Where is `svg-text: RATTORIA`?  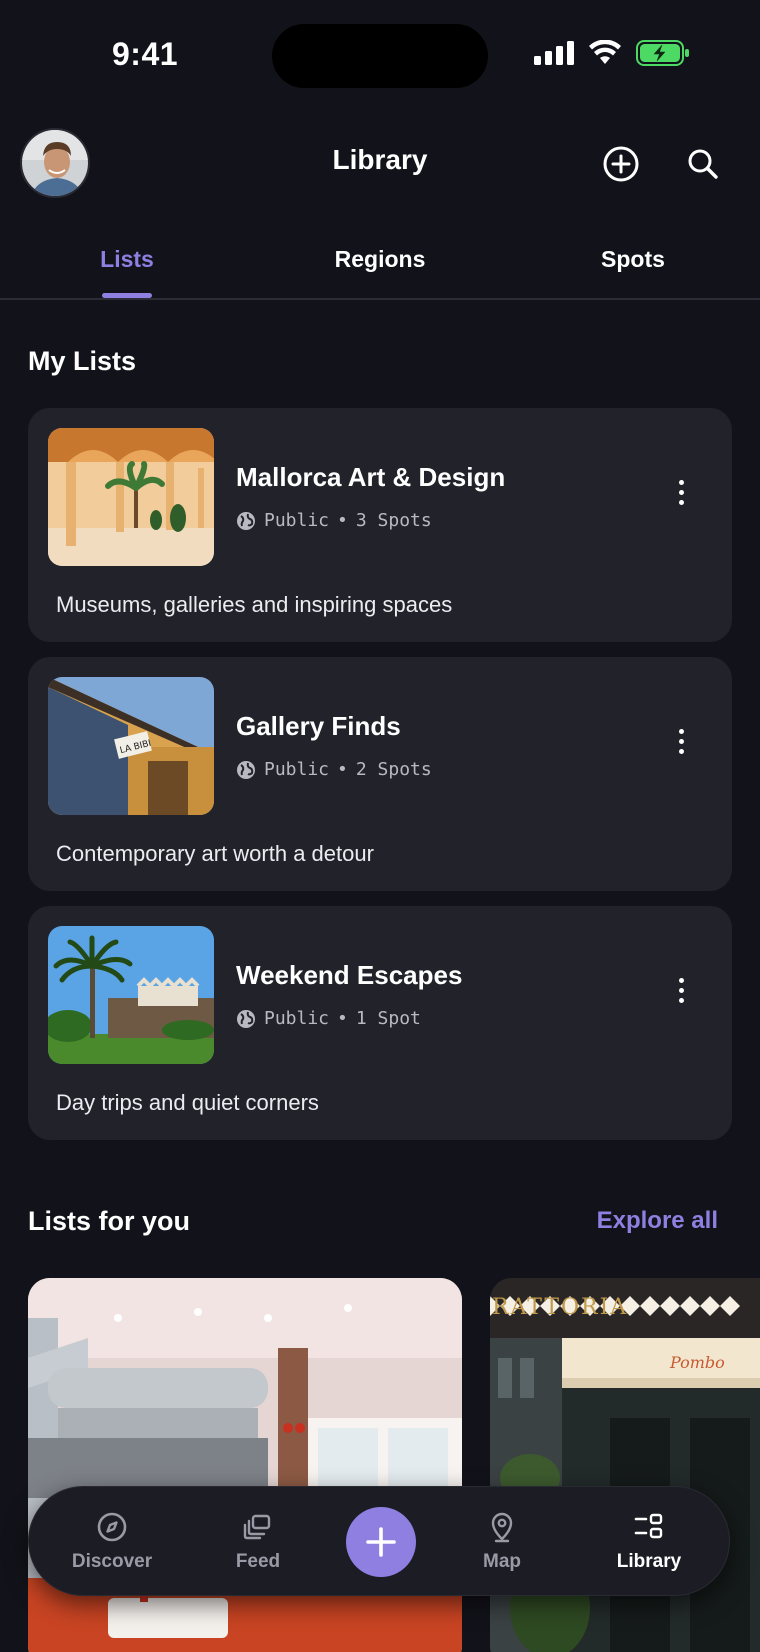 svg-text: RATTORIA is located at coordinates (560, 1307).